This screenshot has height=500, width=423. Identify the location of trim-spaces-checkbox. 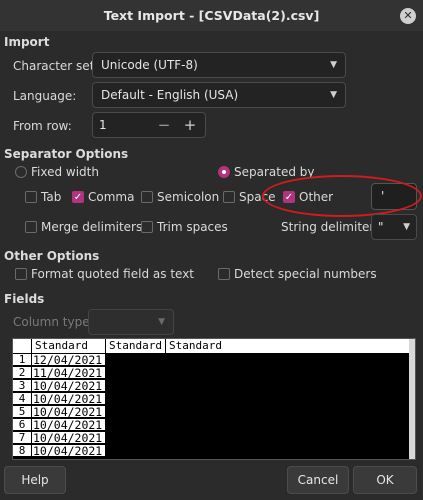
(147, 227).